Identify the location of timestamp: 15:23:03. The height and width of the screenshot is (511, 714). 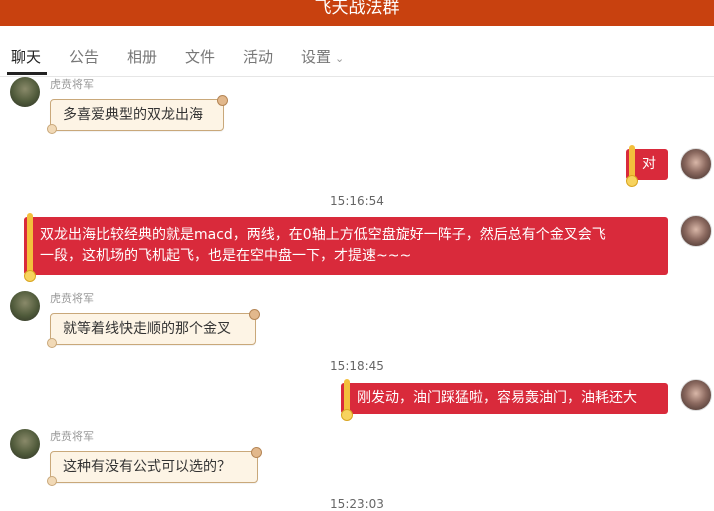
(357, 504).